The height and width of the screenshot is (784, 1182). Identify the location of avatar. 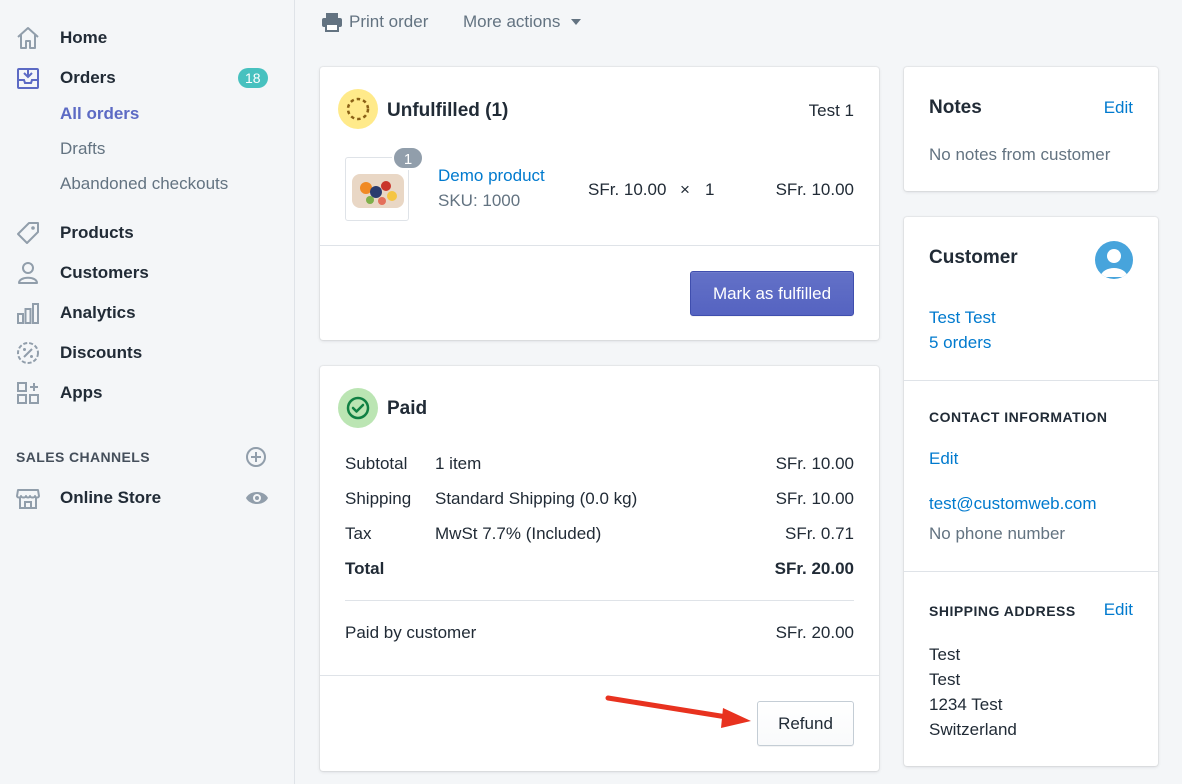
(1114, 260).